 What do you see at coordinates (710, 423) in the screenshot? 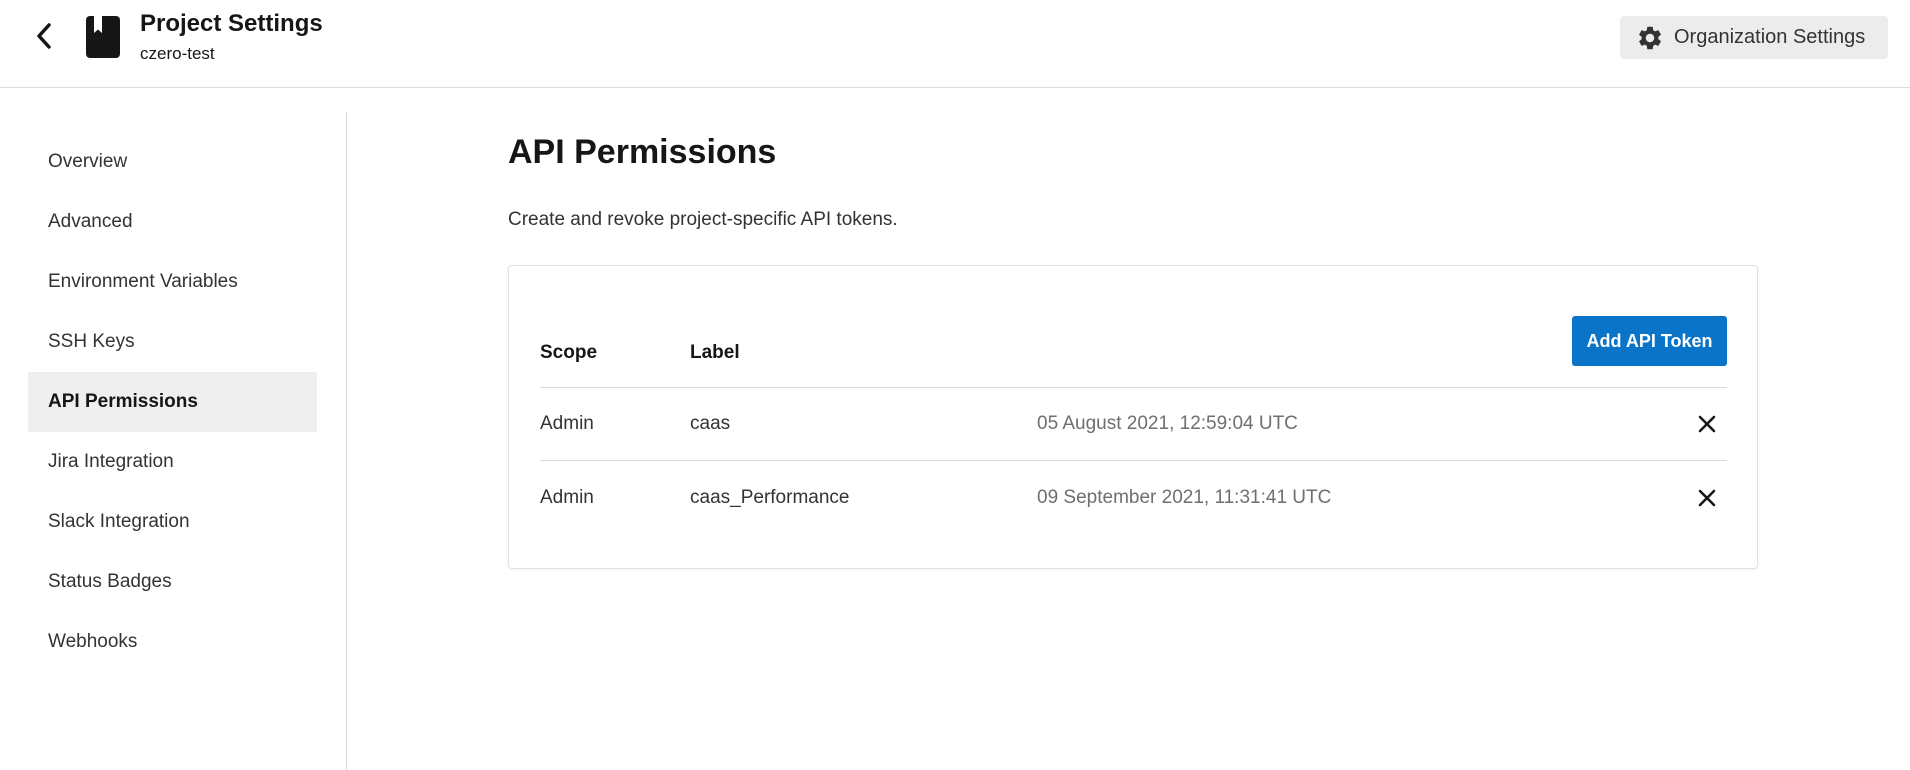
I see `token-label: caas` at bounding box center [710, 423].